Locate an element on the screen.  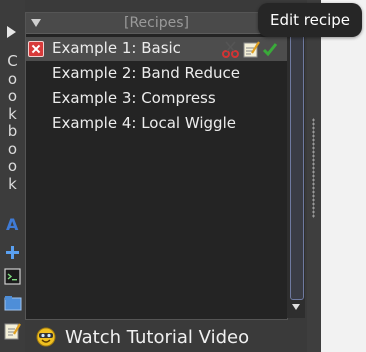
recipe-label: Example 2: Band Reduce is located at coordinates (146, 73).